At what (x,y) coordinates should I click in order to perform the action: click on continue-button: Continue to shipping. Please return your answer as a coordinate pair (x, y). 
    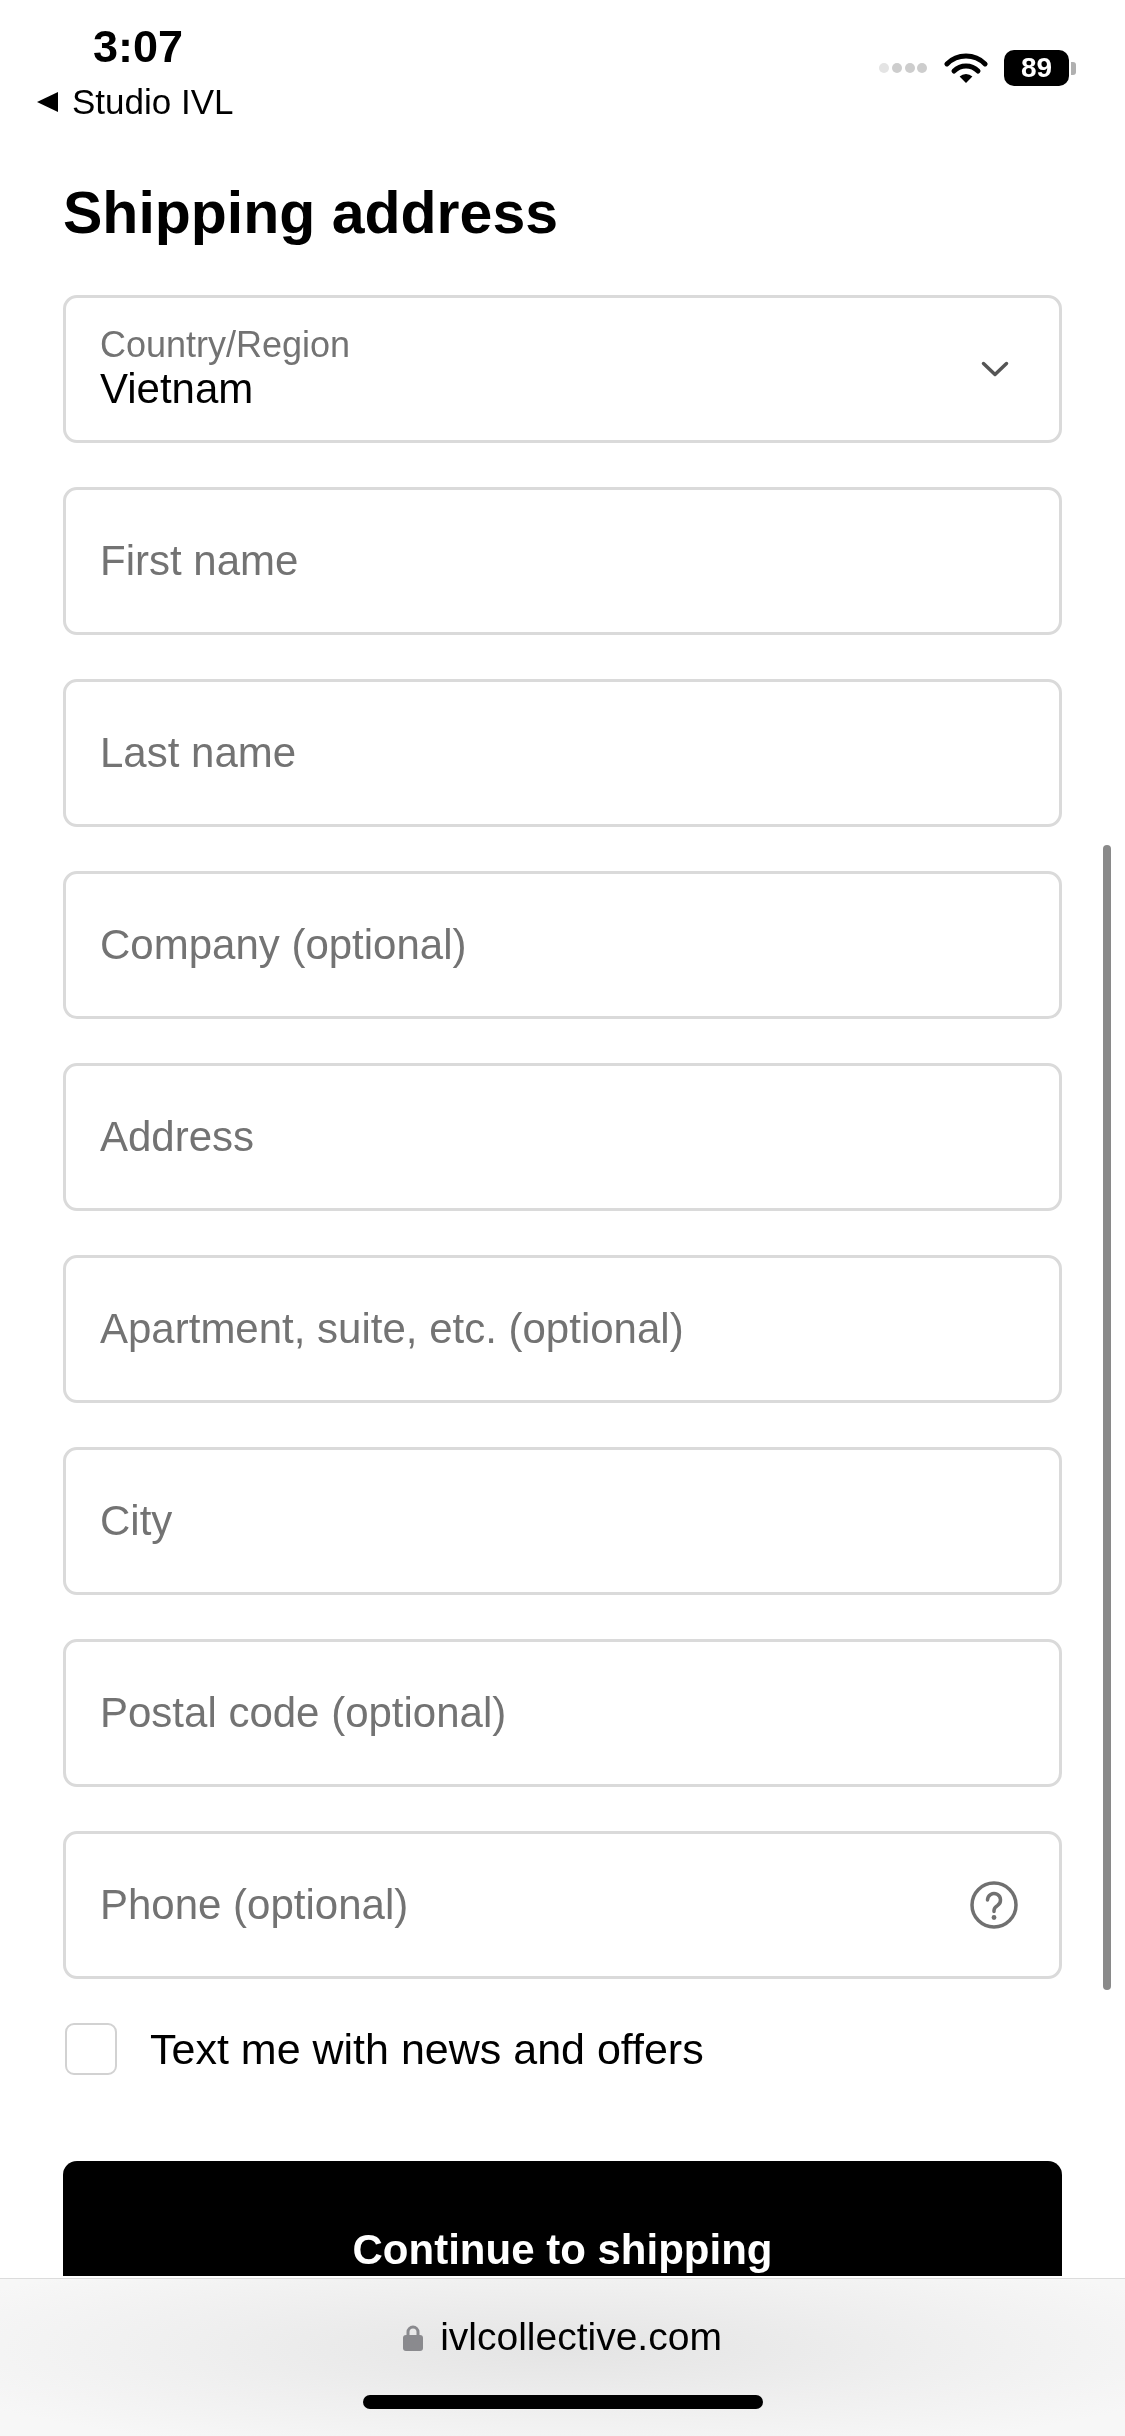
    Looking at the image, I should click on (562, 2218).